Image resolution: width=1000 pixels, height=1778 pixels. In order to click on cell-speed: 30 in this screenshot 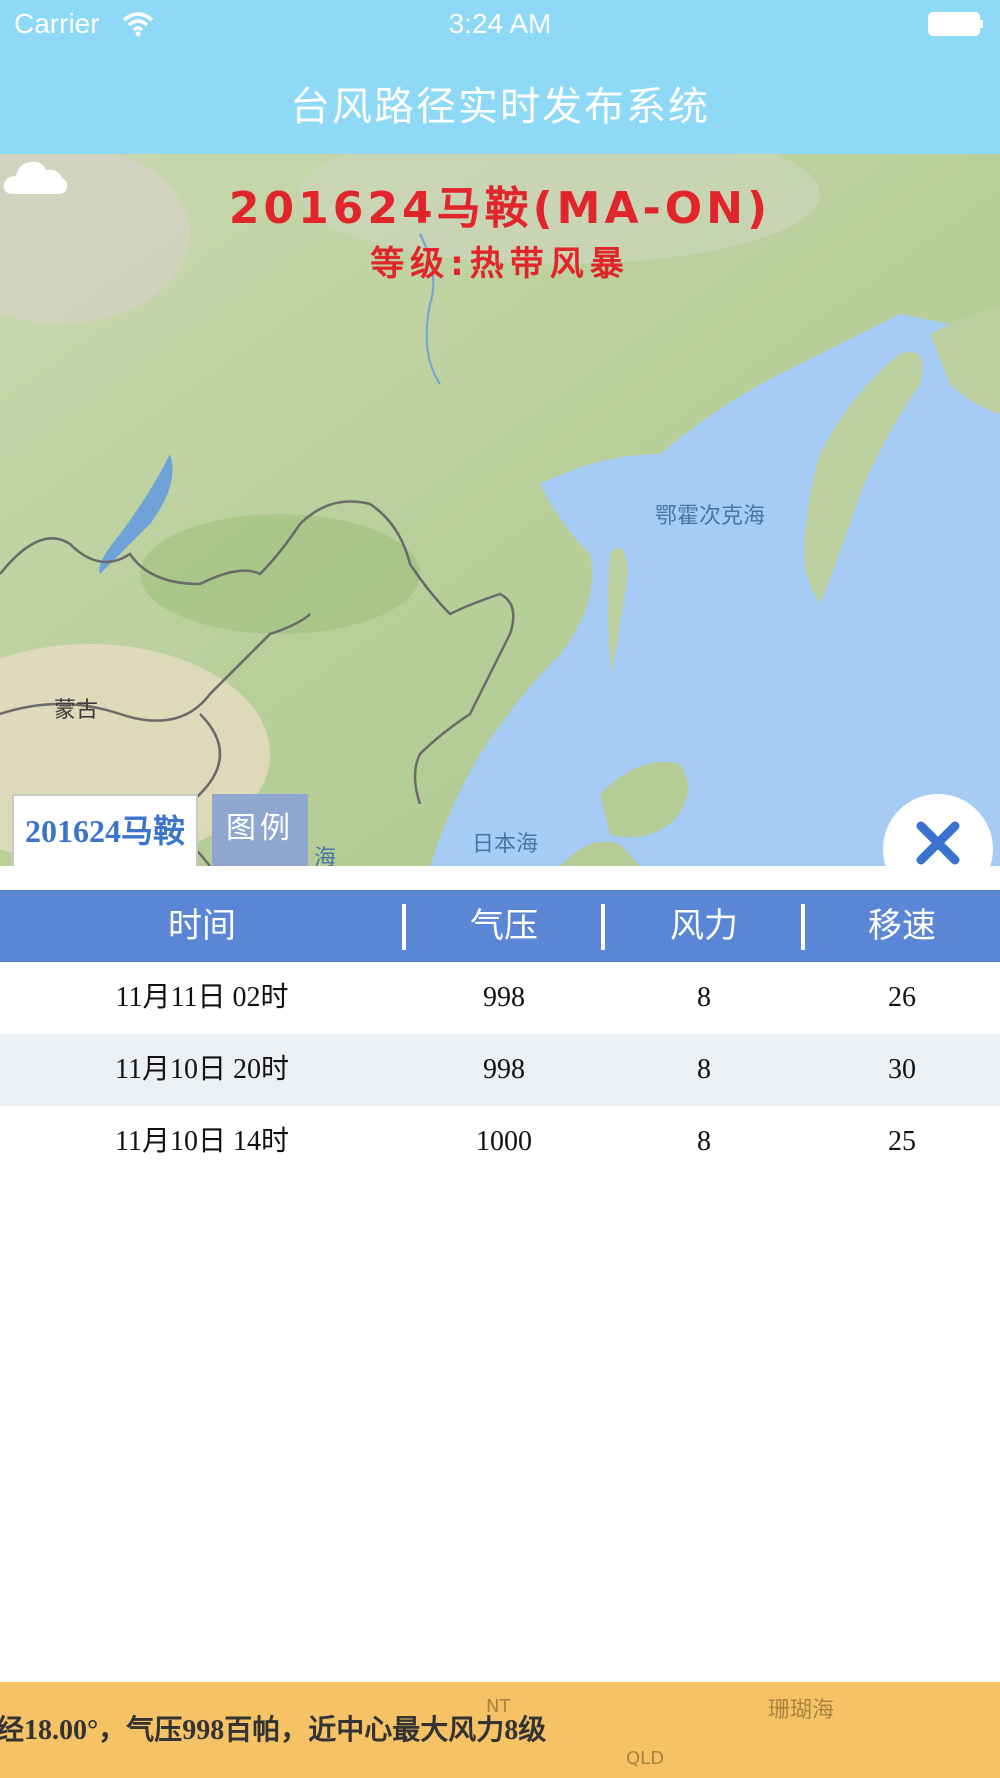, I will do `click(902, 1069)`.